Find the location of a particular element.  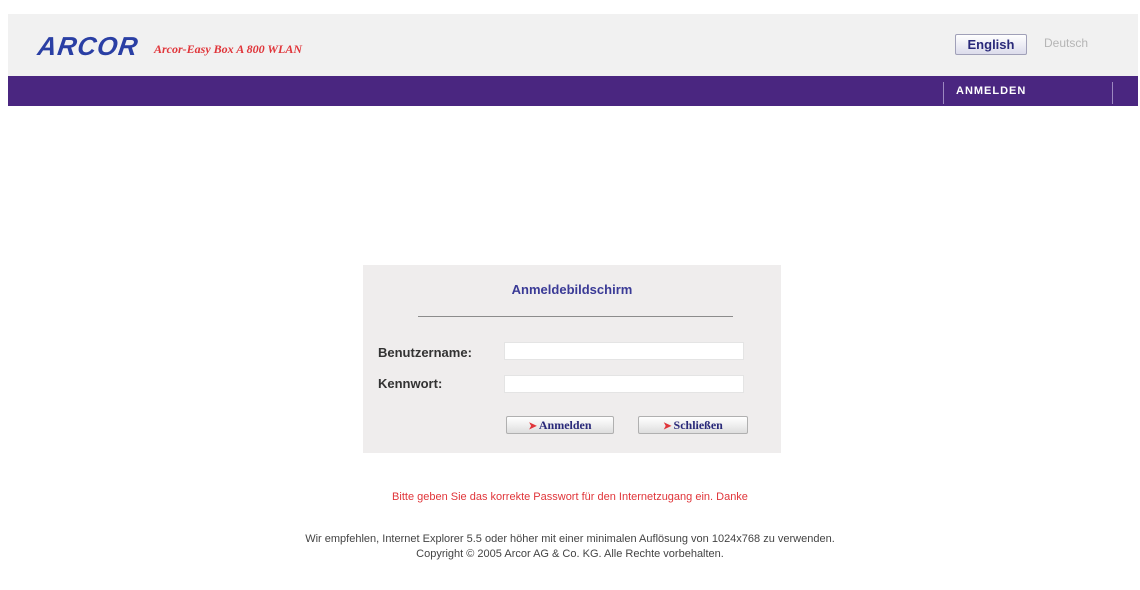

language-german-link: Deutsch is located at coordinates (1066, 43).